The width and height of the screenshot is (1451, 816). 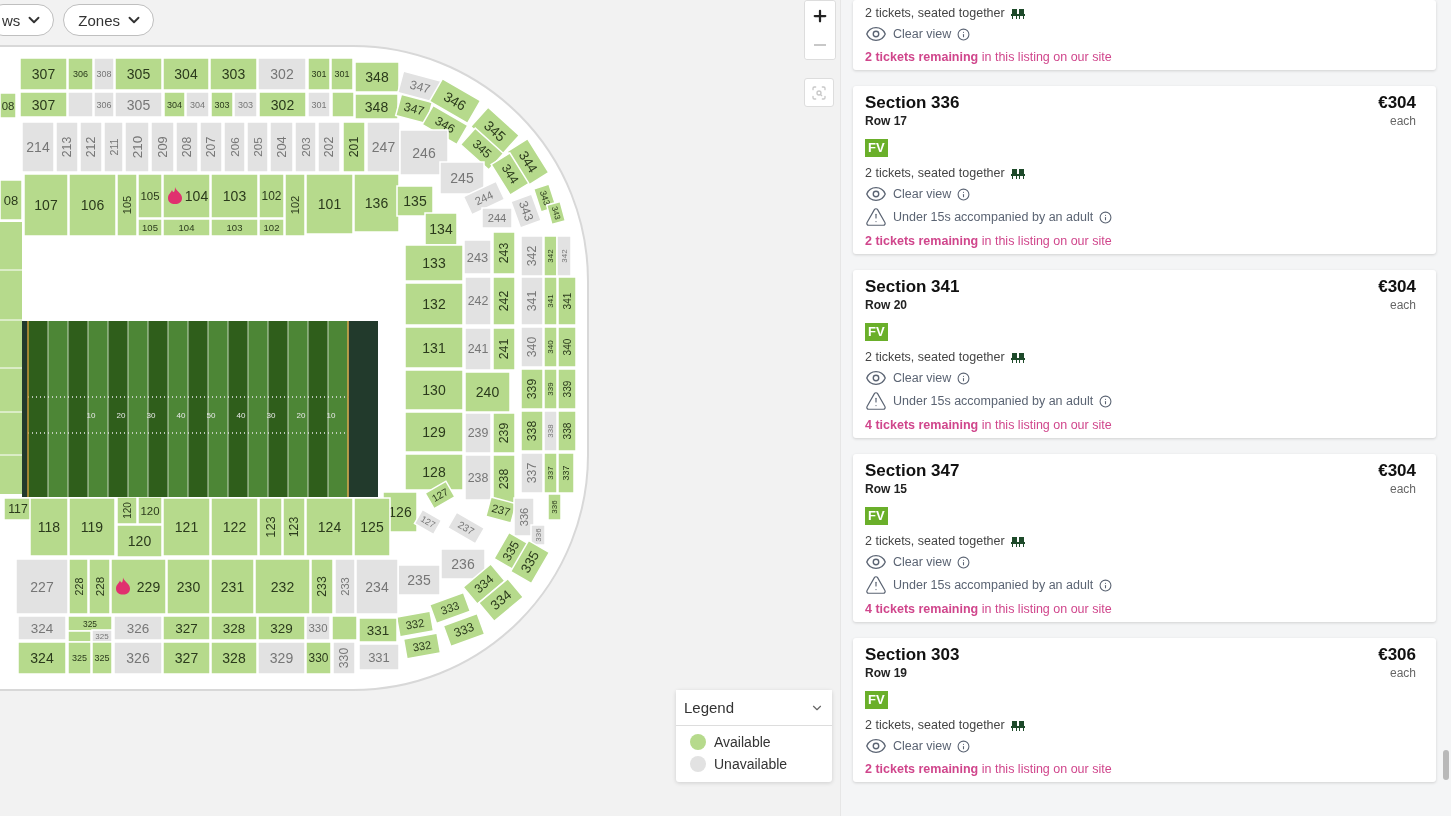 I want to click on listing-card: Section 303 Row 19 €306 each FV 2 tickets, seated together Clear view 2 tickets remaining in this listing on our site, so click(x=1144, y=710).